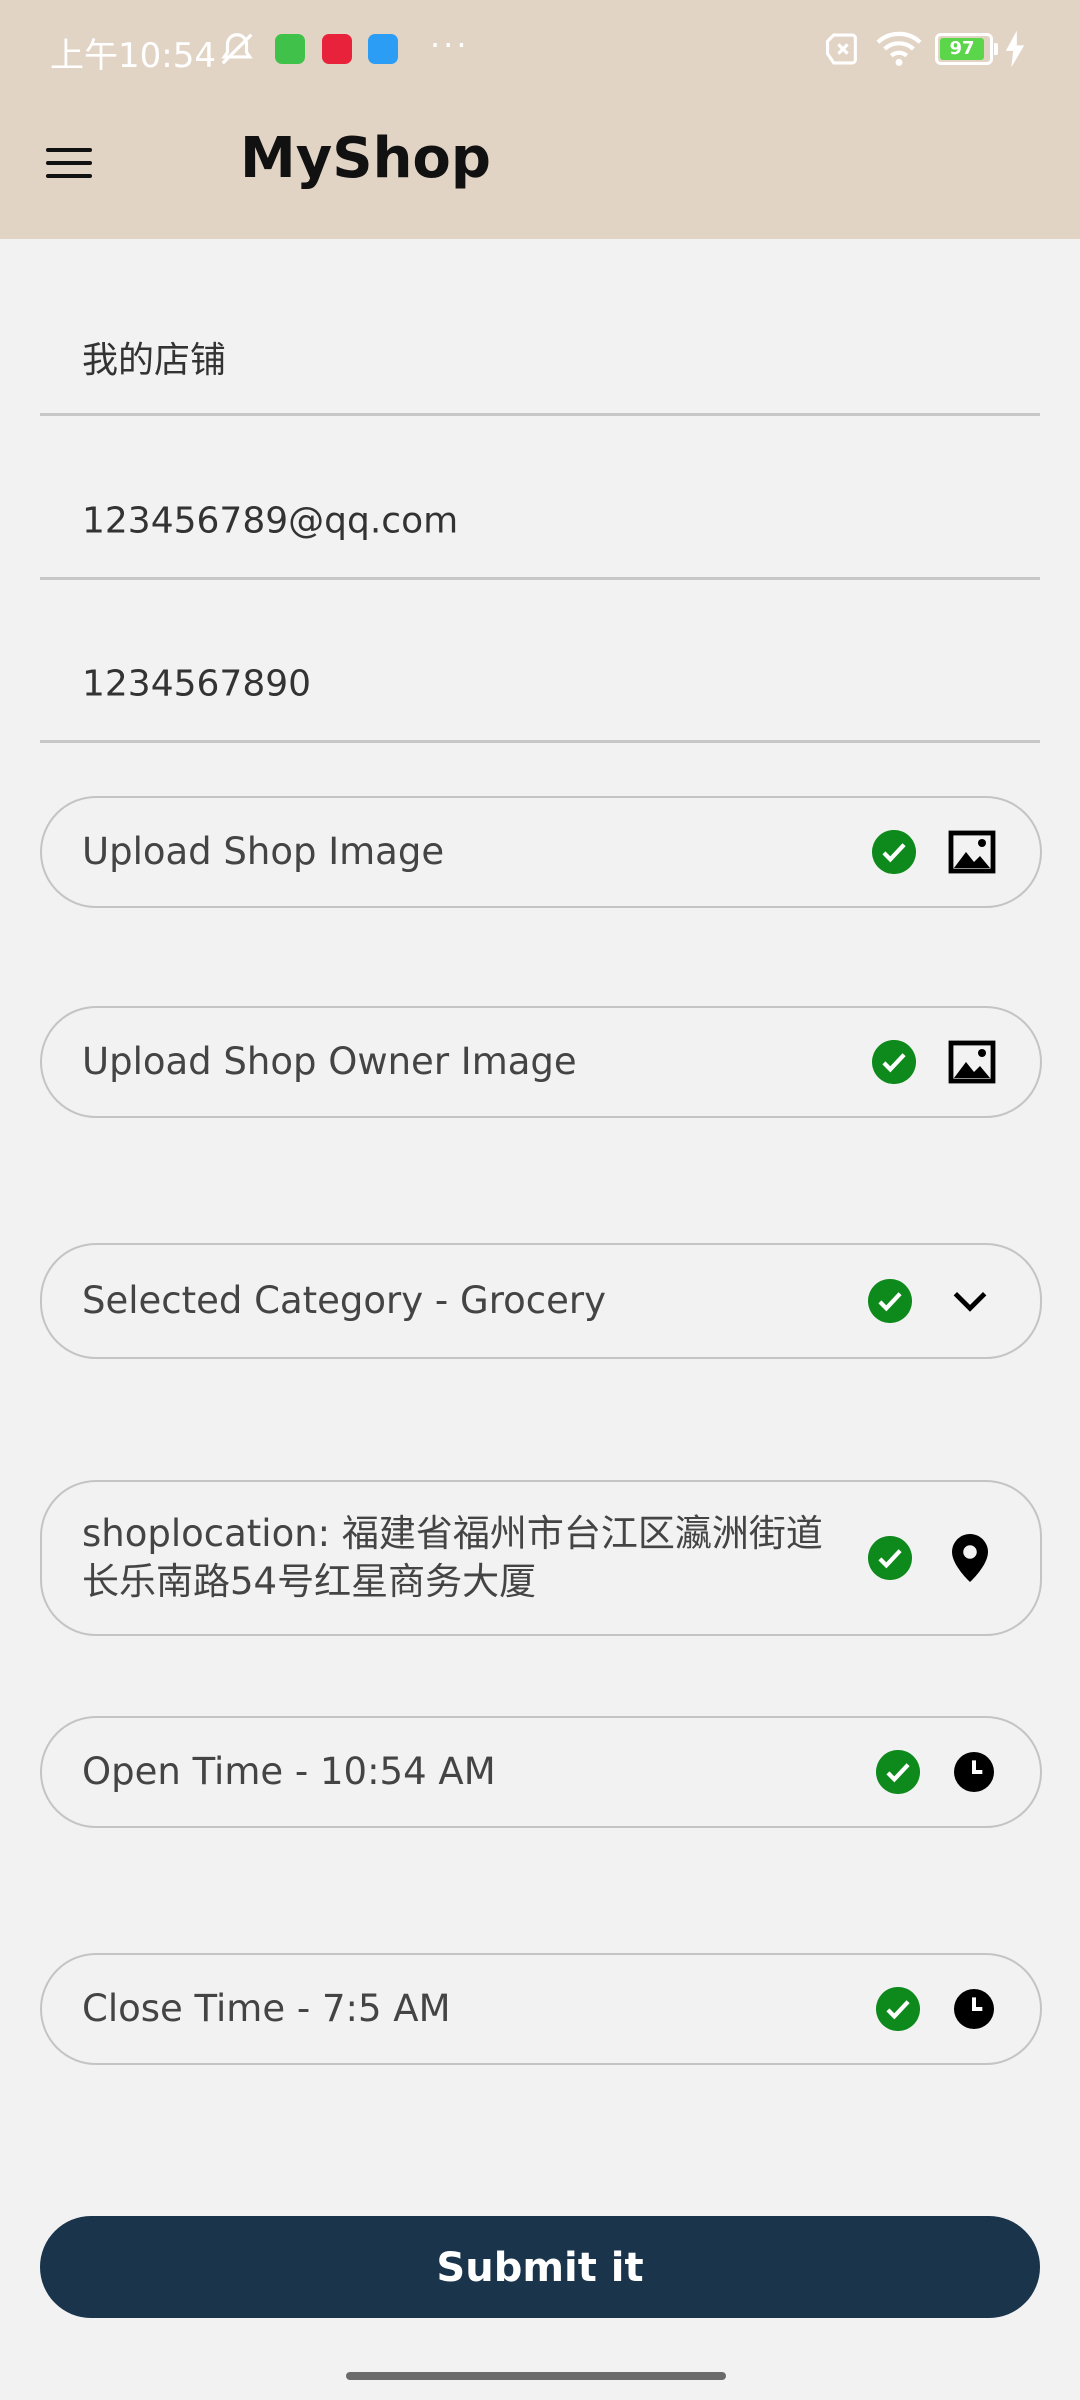 Image resolution: width=1080 pixels, height=2400 pixels. I want to click on phone-field: 1234567890, so click(540, 684).